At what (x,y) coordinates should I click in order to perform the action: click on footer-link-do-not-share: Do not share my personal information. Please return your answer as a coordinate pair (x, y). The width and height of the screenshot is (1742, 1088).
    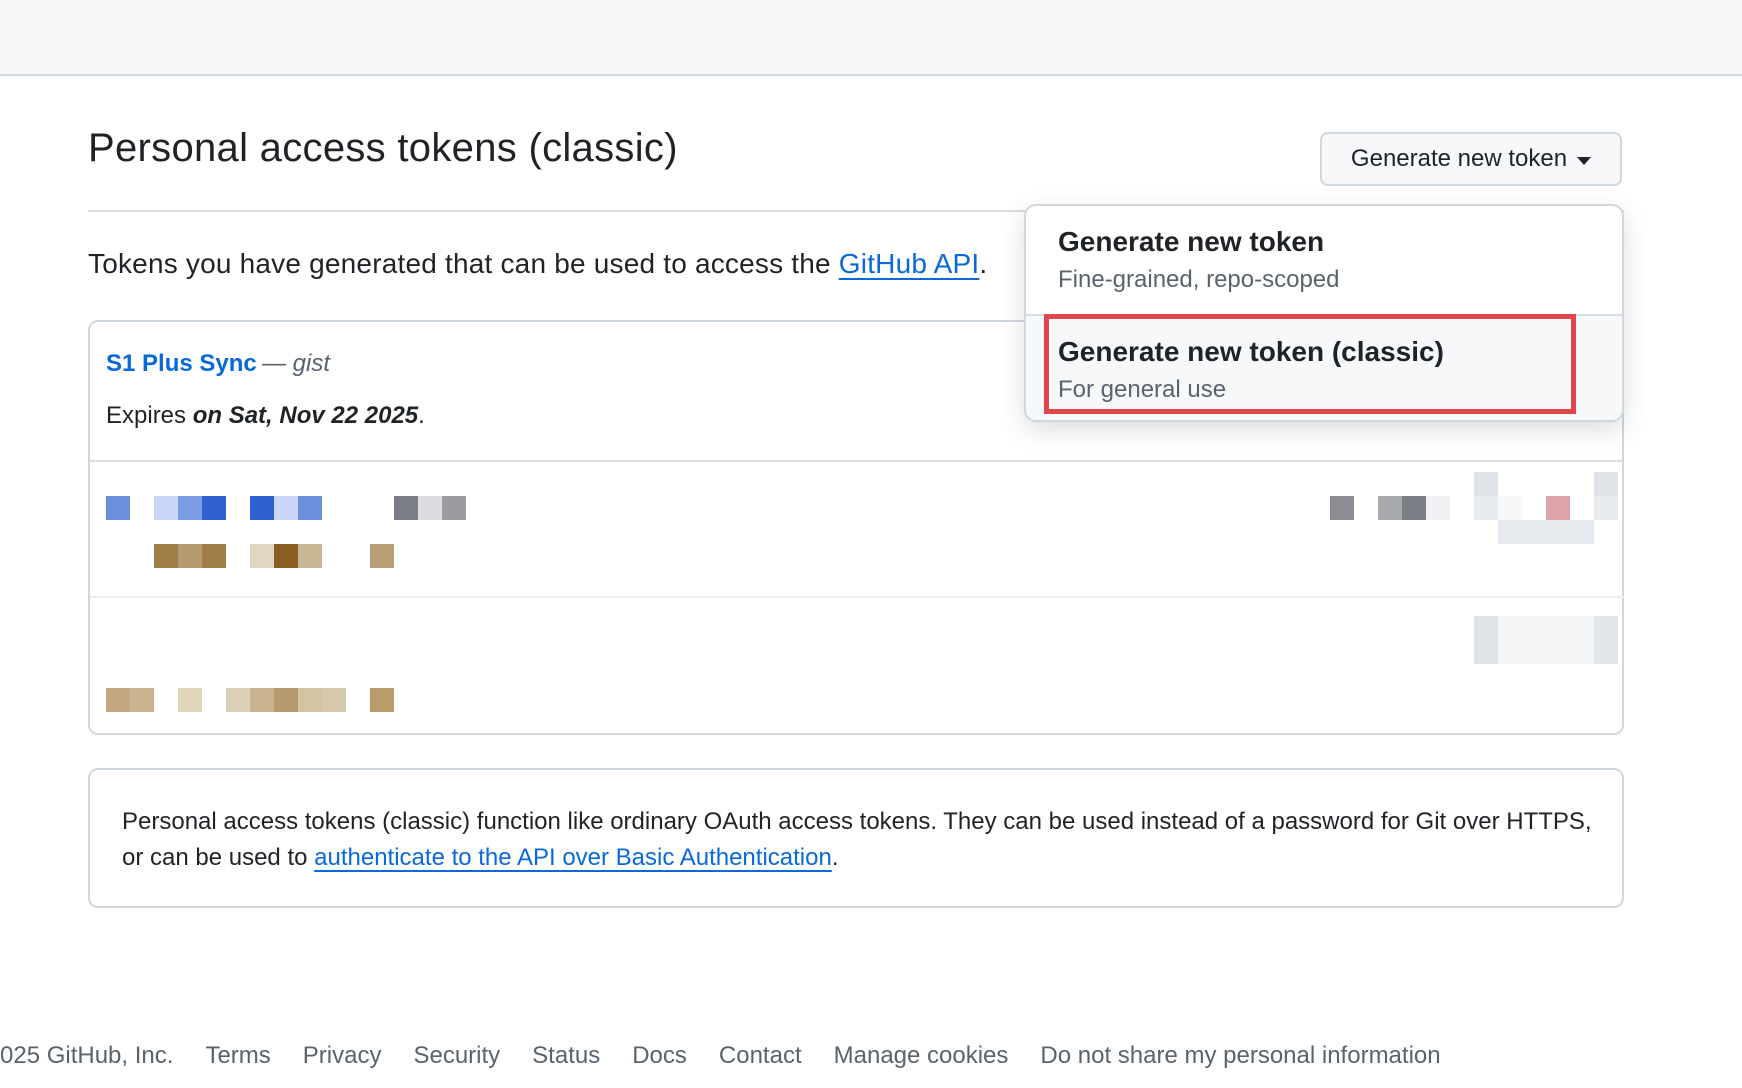
    Looking at the image, I should click on (1240, 1056).